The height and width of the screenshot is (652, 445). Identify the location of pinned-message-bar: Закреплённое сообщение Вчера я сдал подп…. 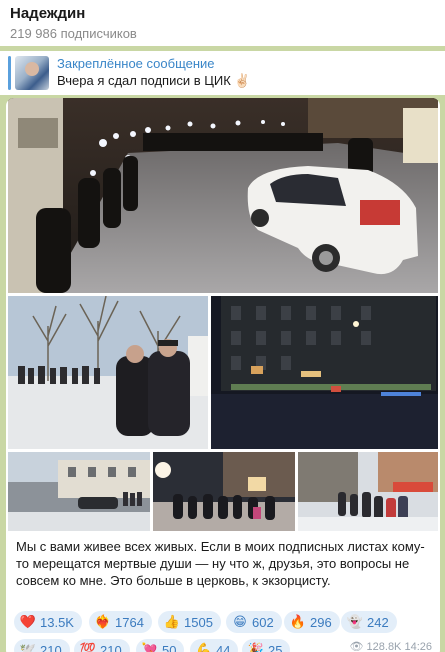
(222, 73).